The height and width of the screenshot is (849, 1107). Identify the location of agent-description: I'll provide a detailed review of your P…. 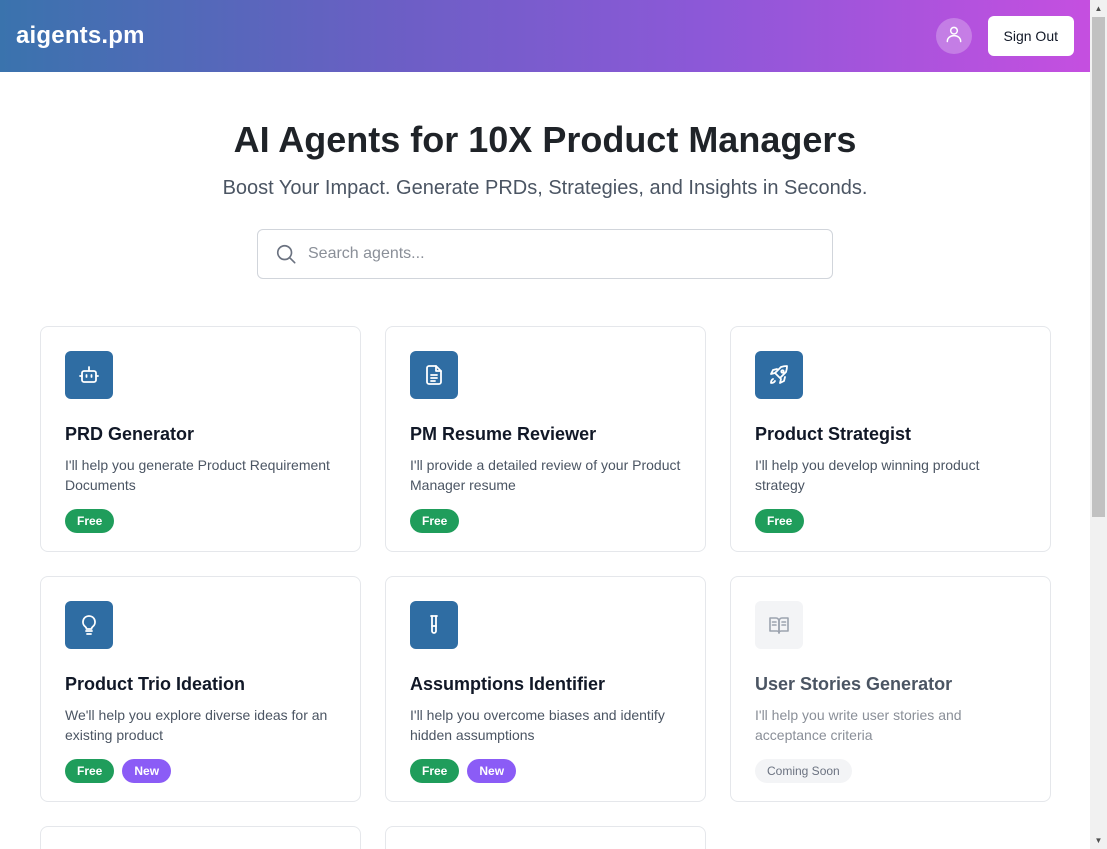
(545, 475).